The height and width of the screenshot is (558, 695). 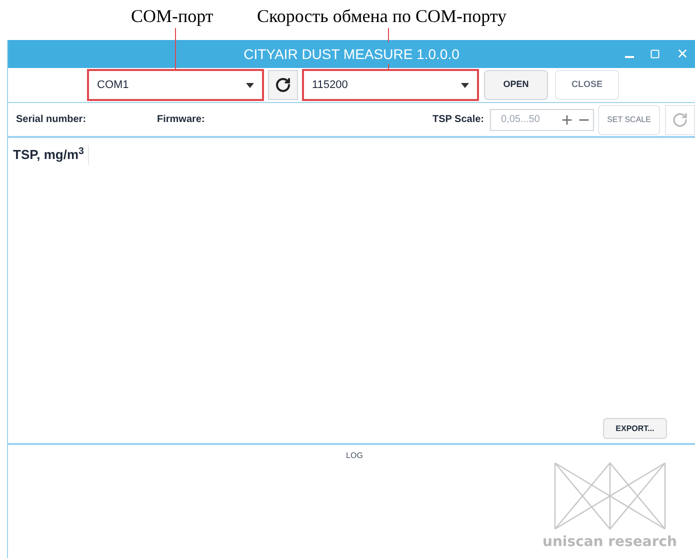 I want to click on logo-icon, so click(x=610, y=496).